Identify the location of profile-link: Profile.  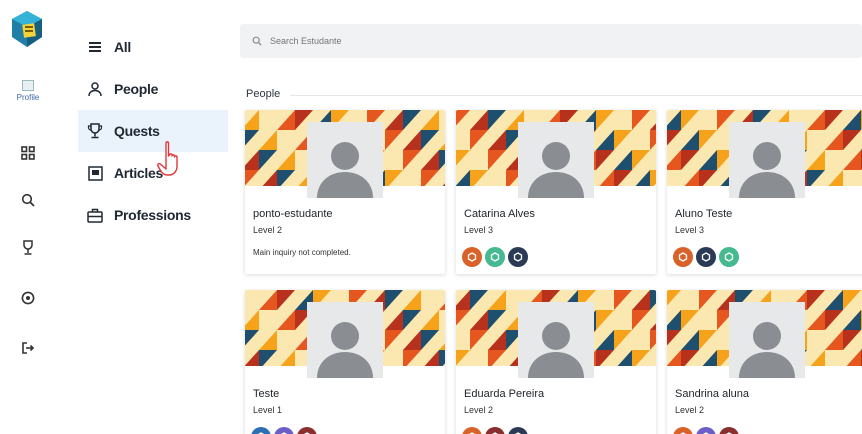
(28, 91).